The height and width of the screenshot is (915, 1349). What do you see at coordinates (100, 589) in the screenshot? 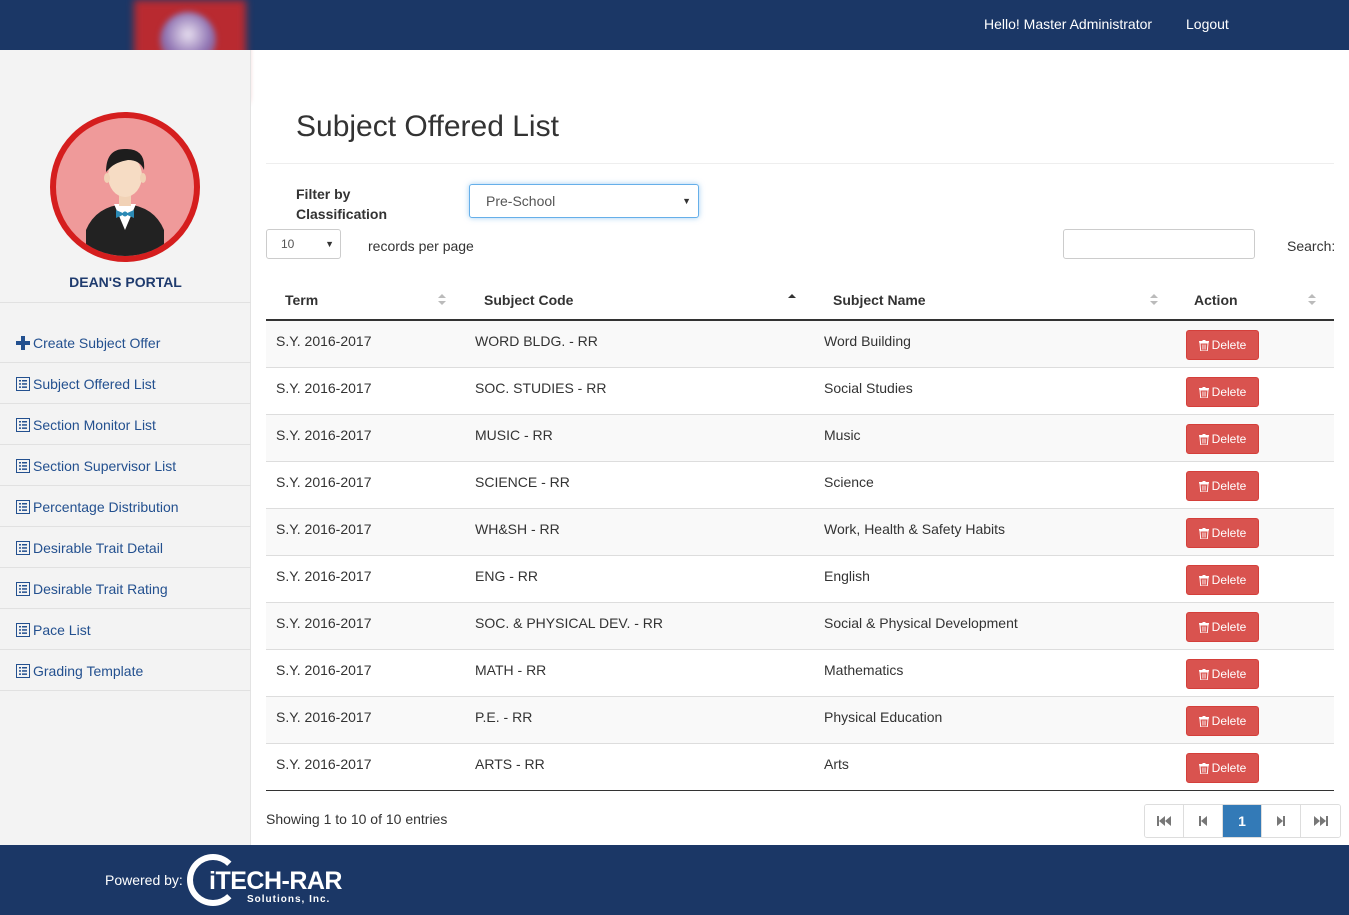
I see `sidebar-item-label: Desirable Trait Rating` at bounding box center [100, 589].